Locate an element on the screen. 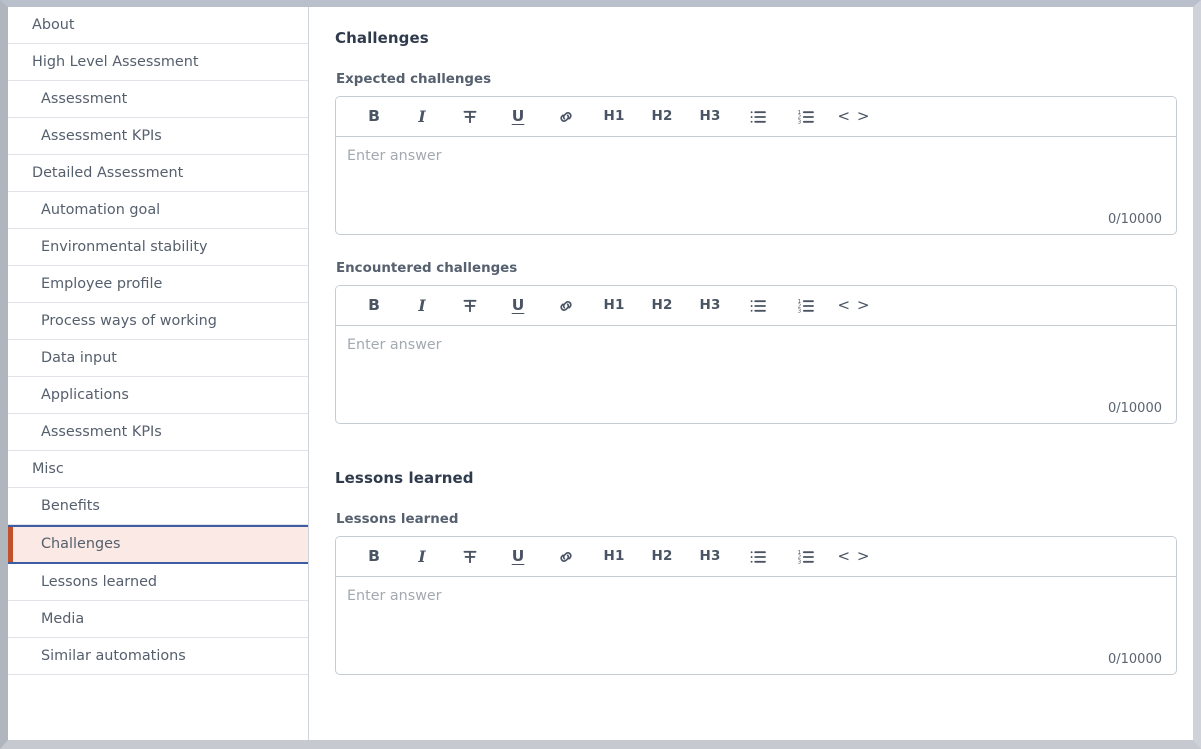 The height and width of the screenshot is (749, 1201). sidebar-item-applications: Applications is located at coordinates (158, 395).